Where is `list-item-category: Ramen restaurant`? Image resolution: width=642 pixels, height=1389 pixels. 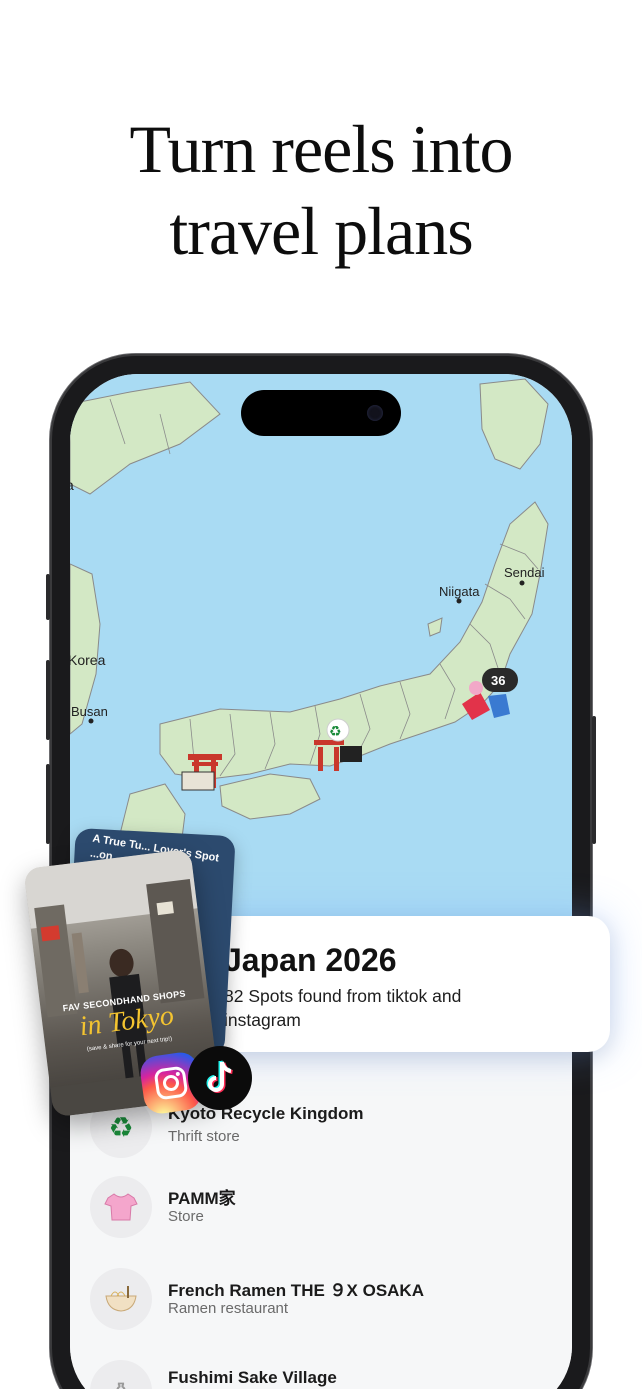 list-item-category: Ramen restaurant is located at coordinates (228, 1308).